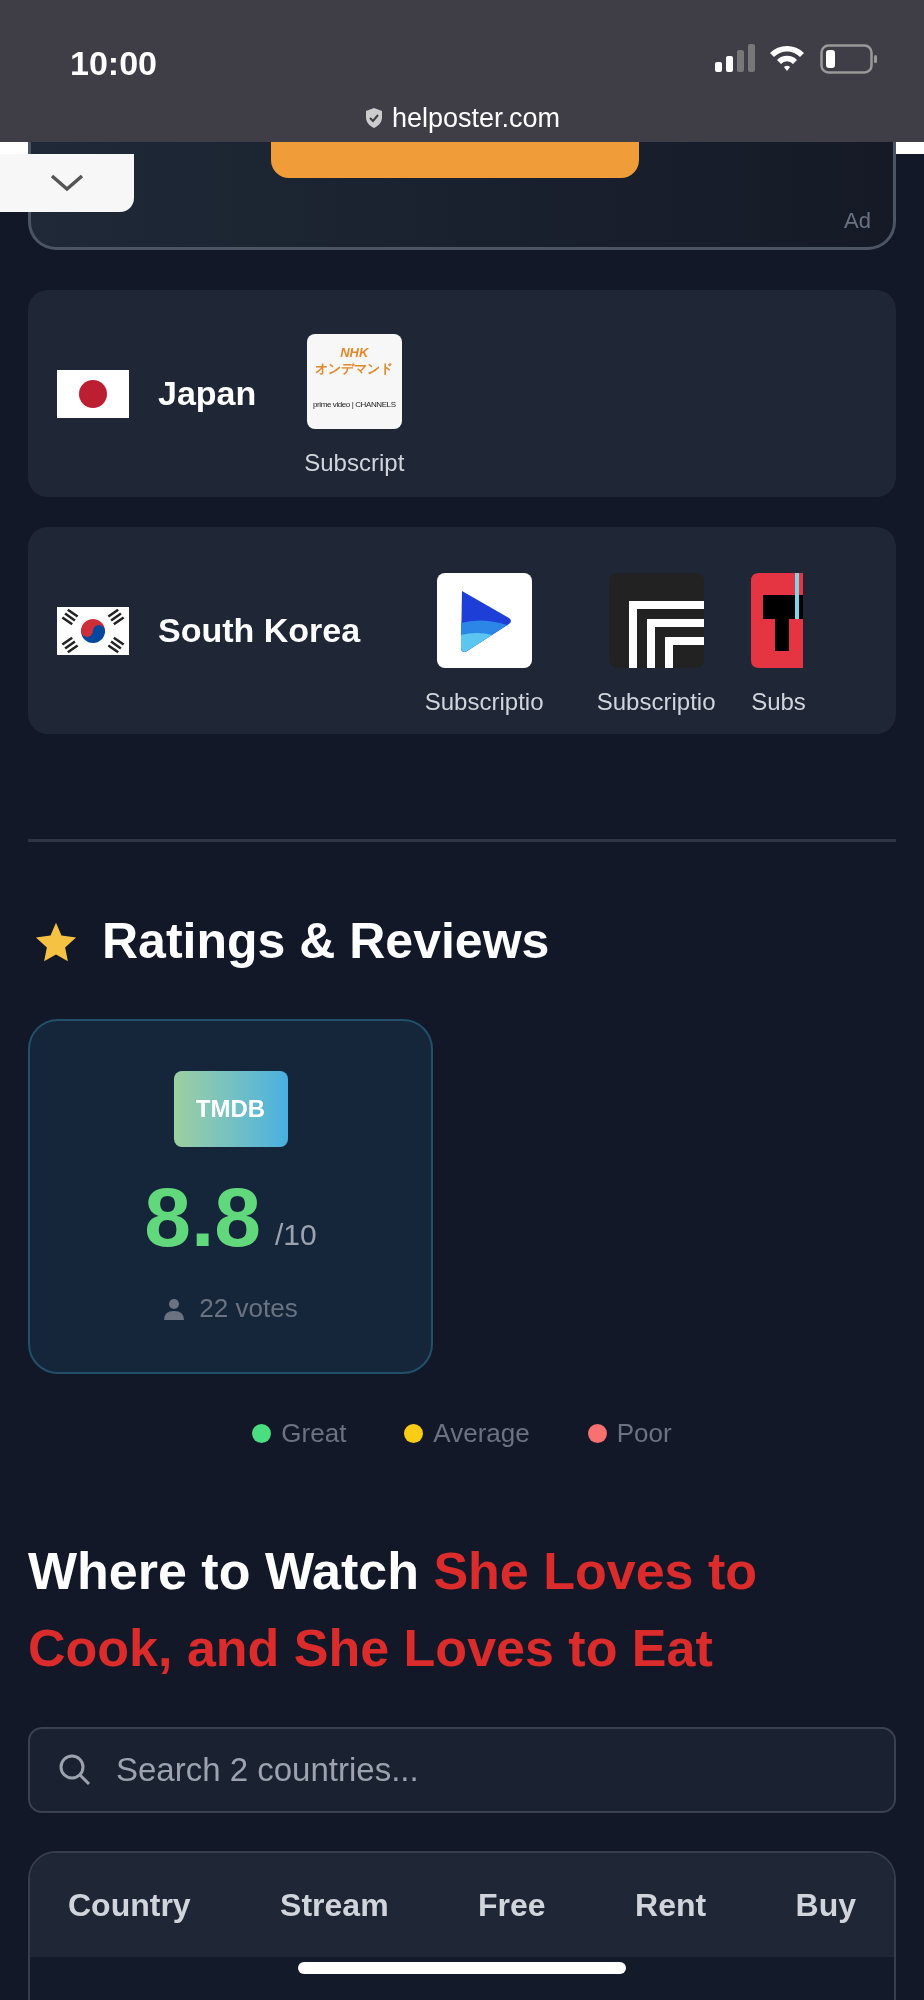  Describe the element at coordinates (354, 463) in the screenshot. I see `provider-label: Subscript` at that location.